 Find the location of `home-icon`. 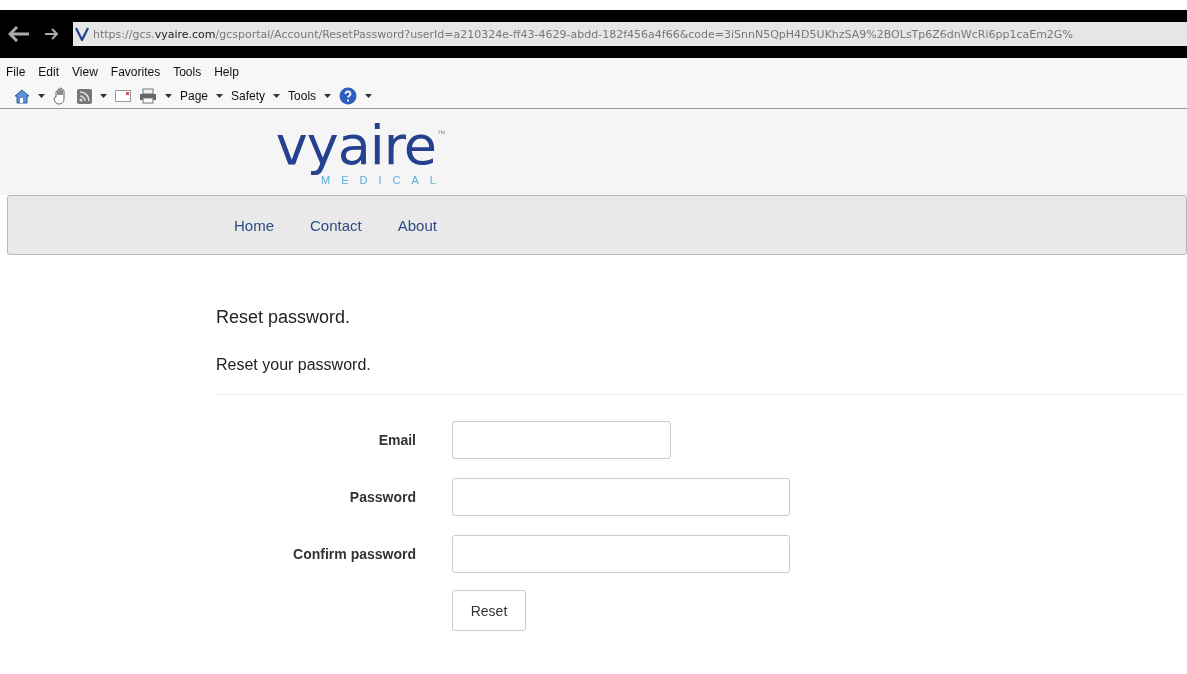

home-icon is located at coordinates (22, 96).